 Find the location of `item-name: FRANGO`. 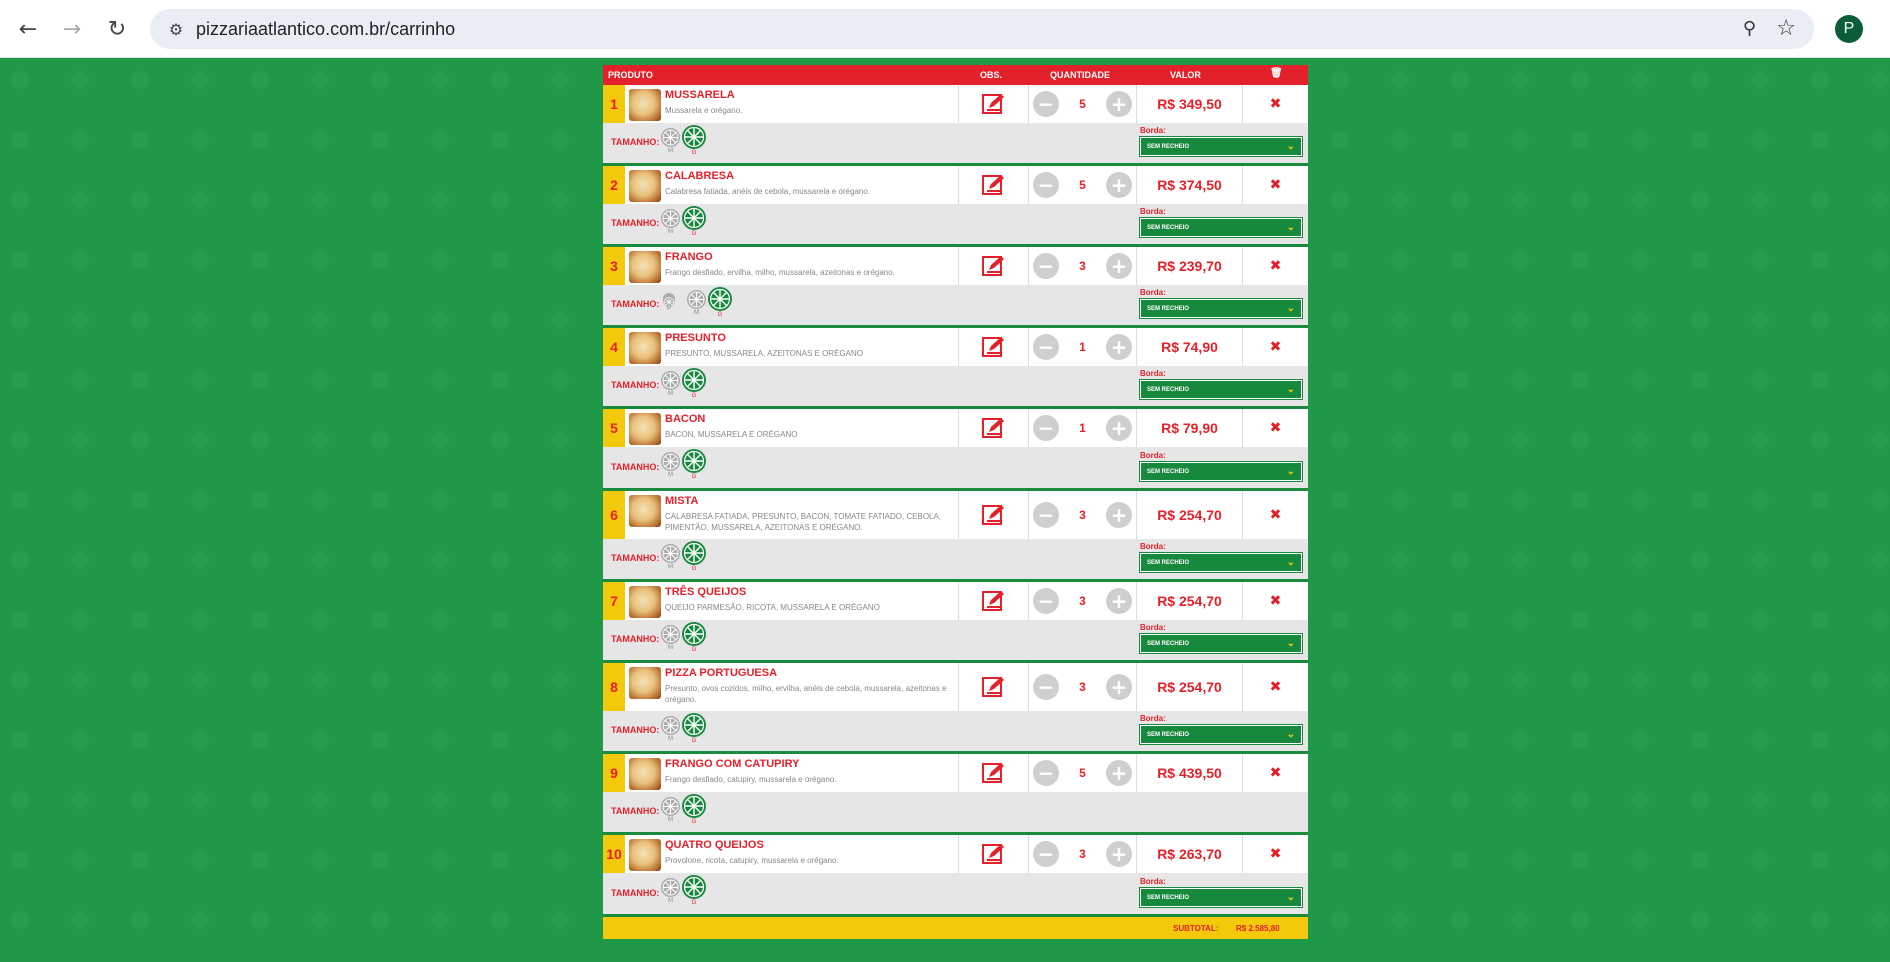

item-name: FRANGO is located at coordinates (689, 257).